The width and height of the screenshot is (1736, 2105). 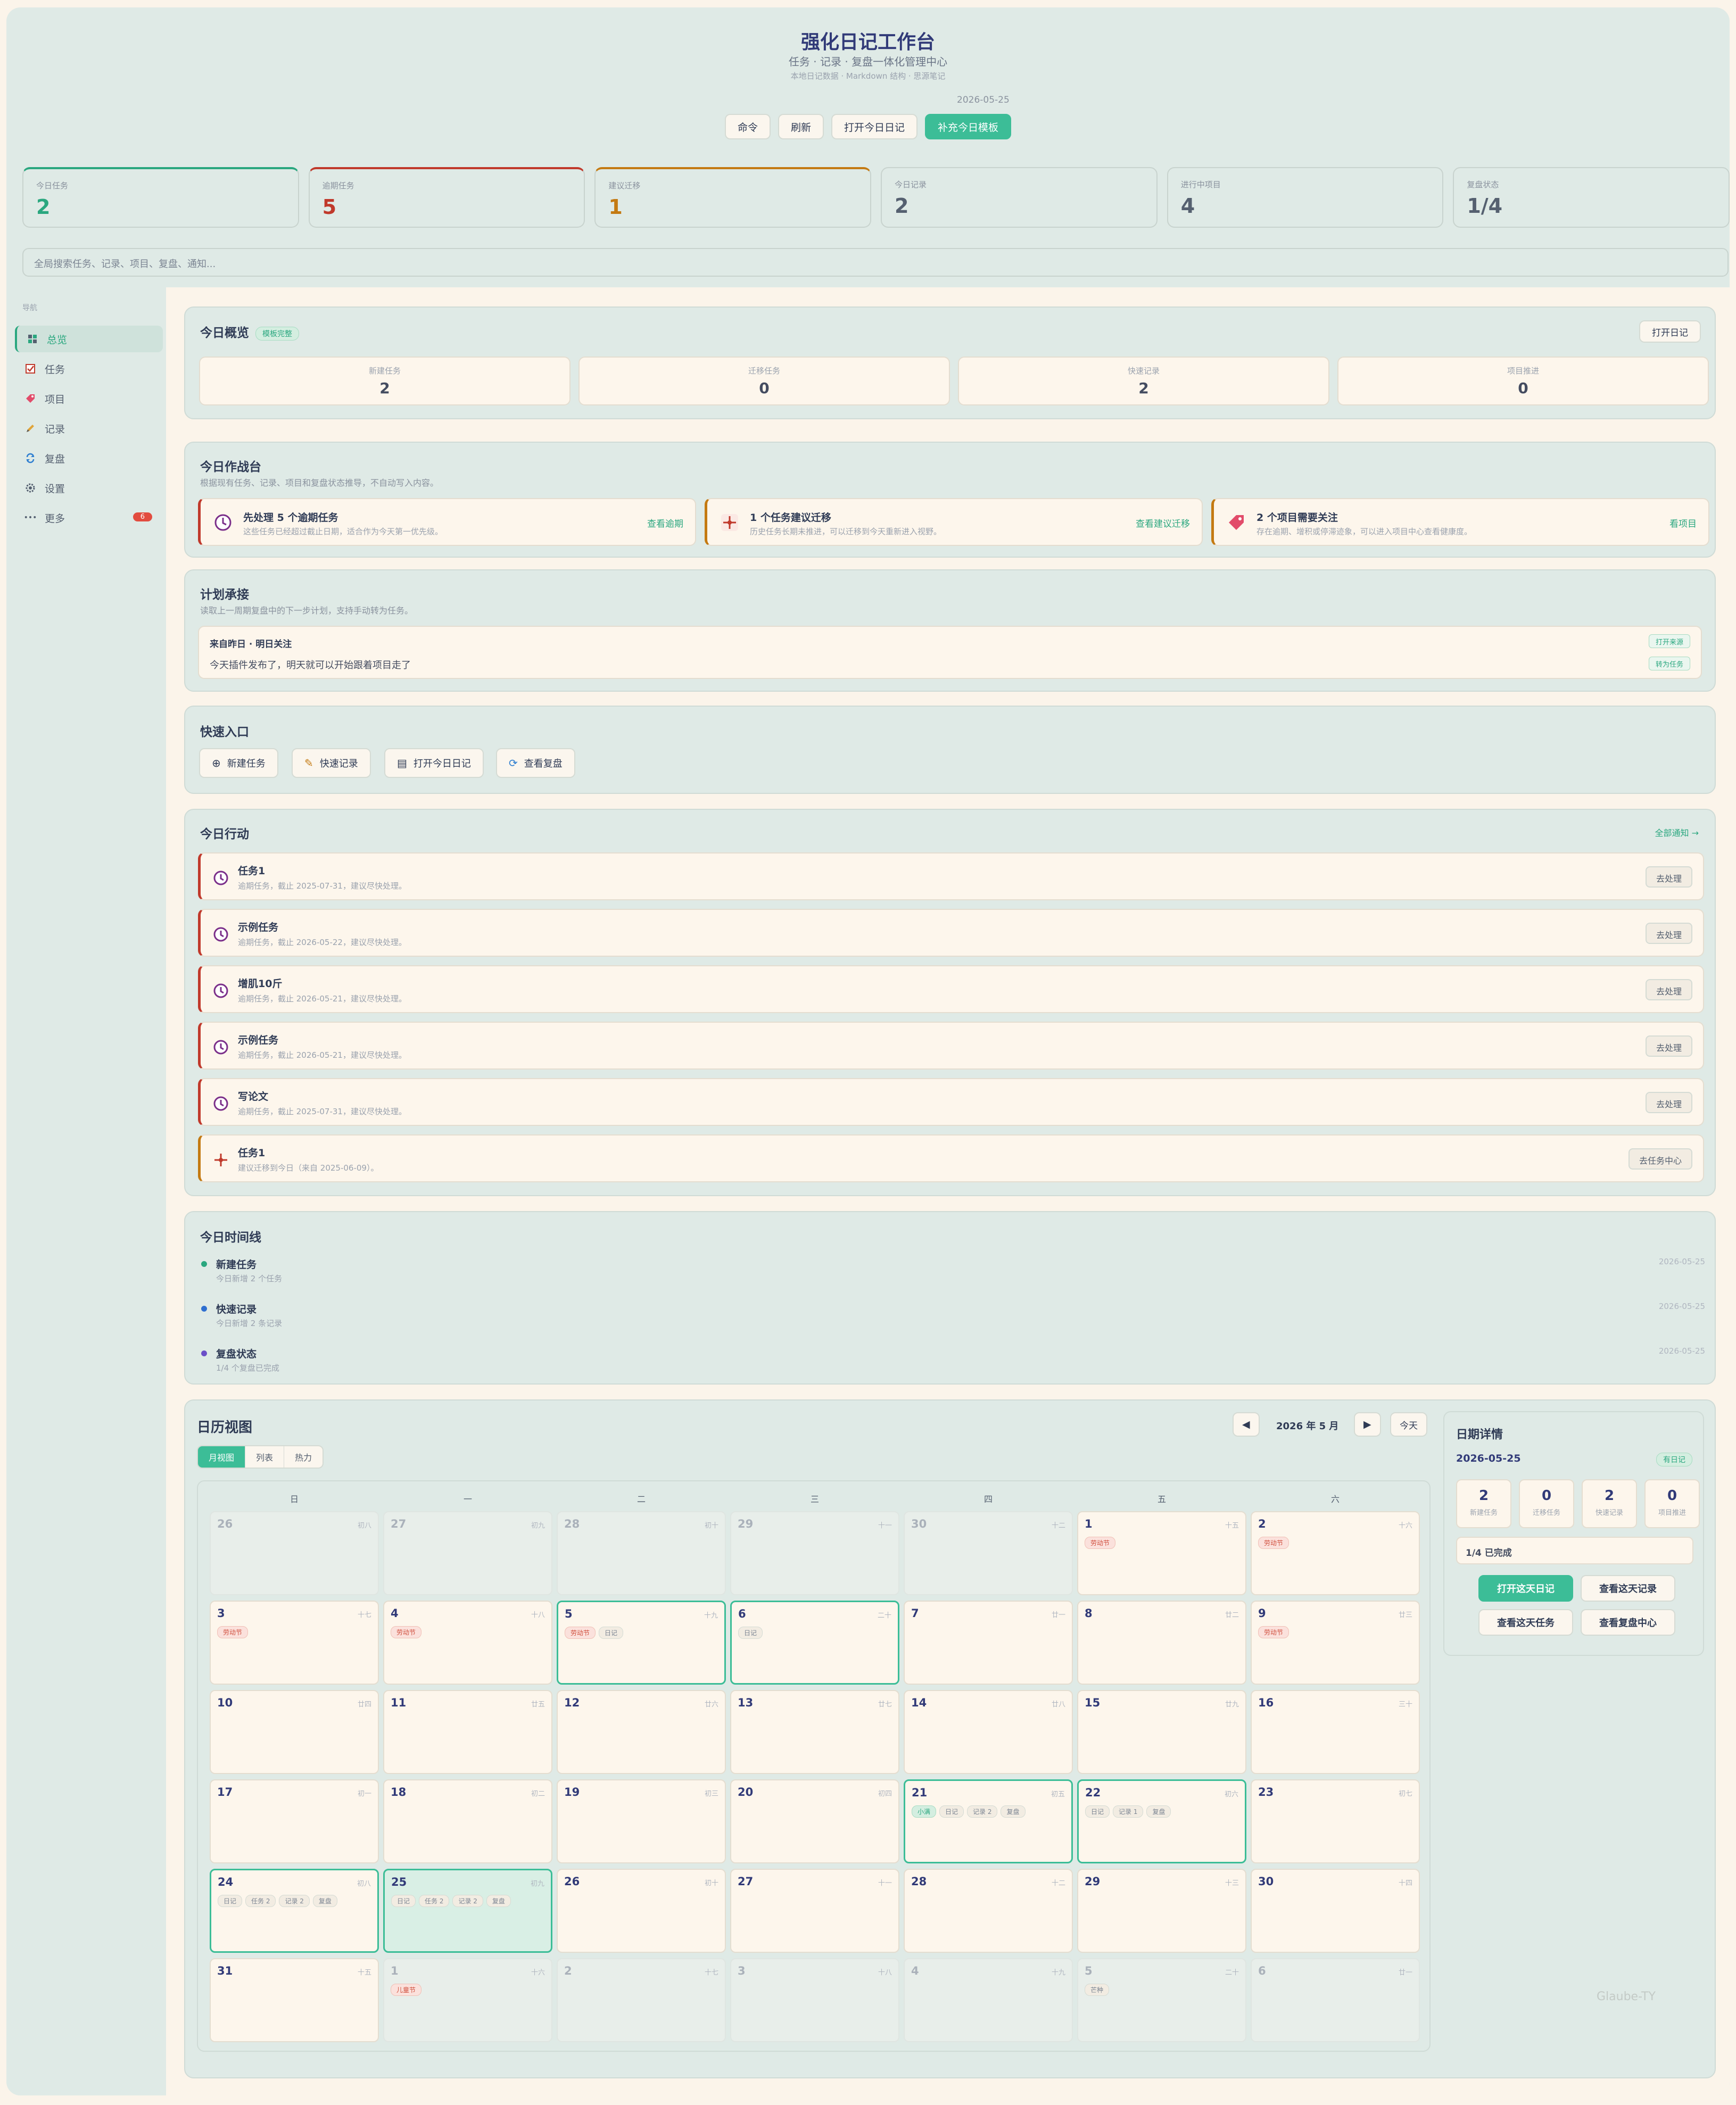 I want to click on calendar-day: 21 初五 小满 日记 记录 2 复盘, so click(x=989, y=1821).